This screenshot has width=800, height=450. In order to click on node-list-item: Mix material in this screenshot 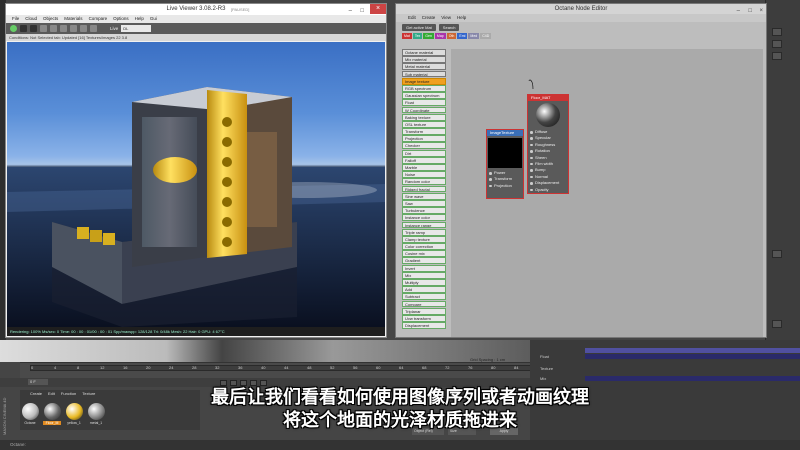, I will do `click(424, 60)`.